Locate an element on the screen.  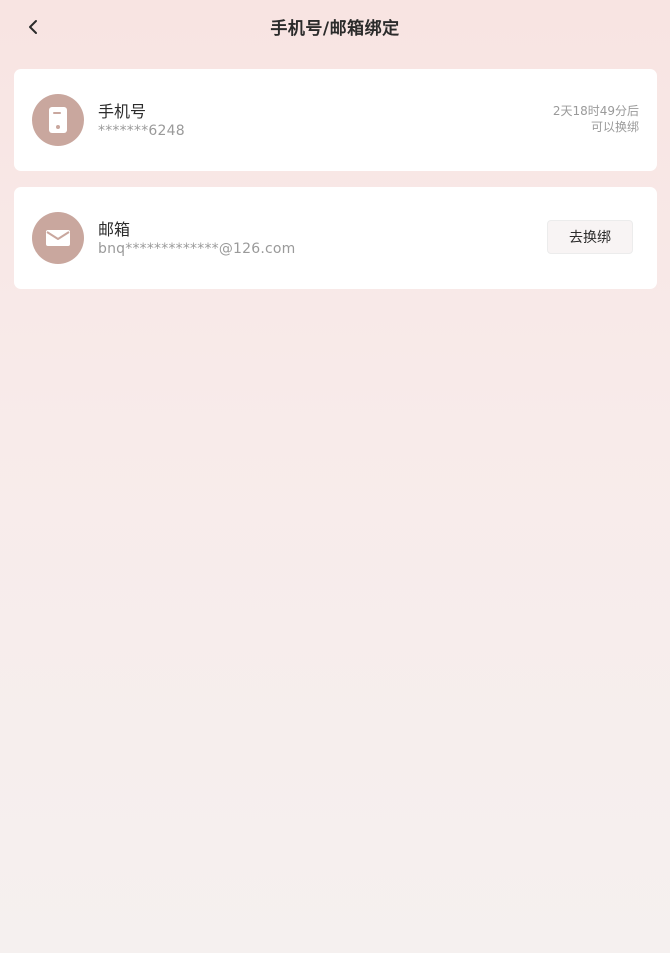
rebind-countdown: 2天18时49分后 可以换绑 is located at coordinates (596, 119).